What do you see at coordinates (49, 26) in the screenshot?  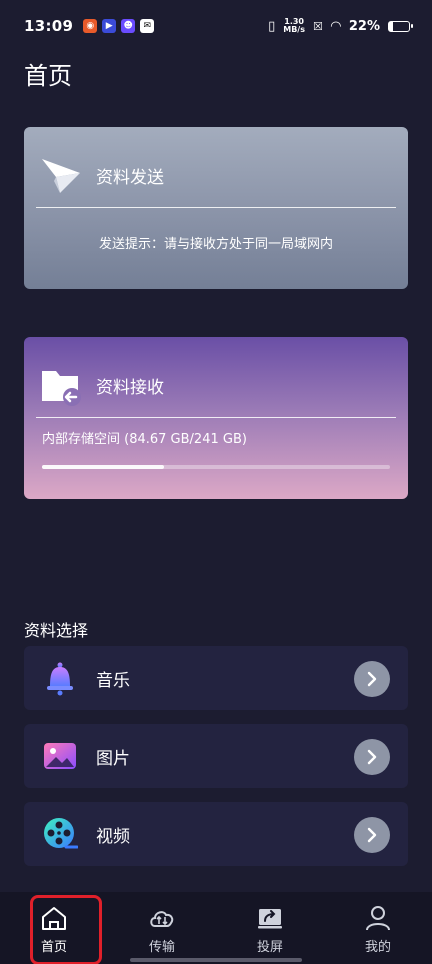 I see `status-time: 13:09` at bounding box center [49, 26].